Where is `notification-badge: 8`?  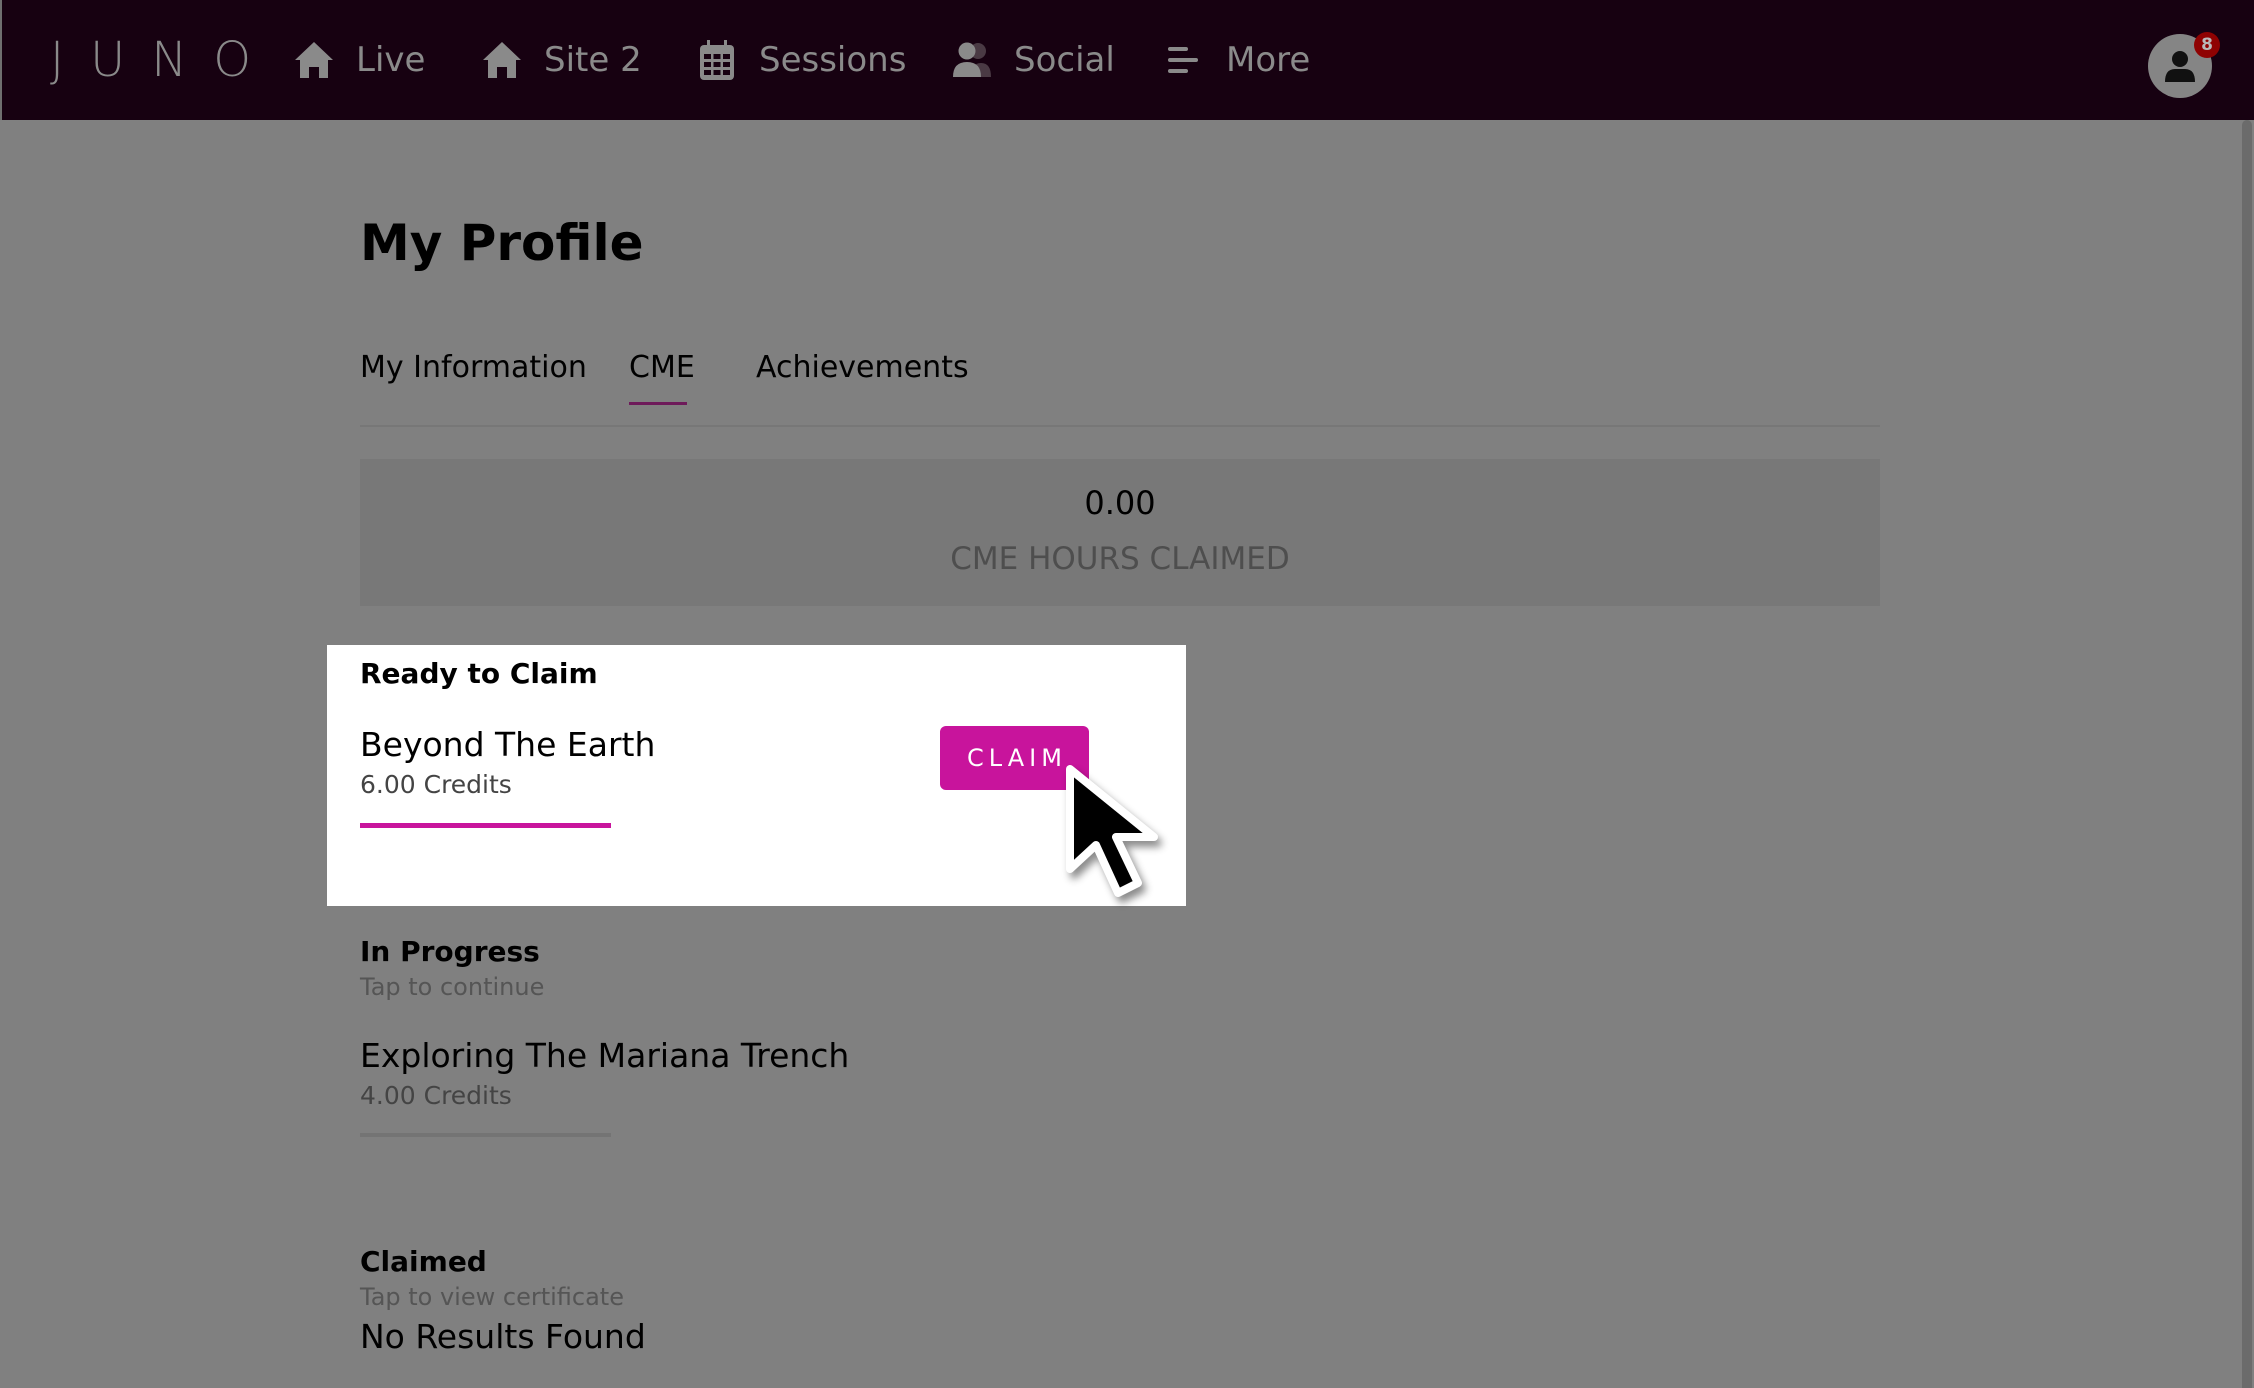 notification-badge: 8 is located at coordinates (2207, 45).